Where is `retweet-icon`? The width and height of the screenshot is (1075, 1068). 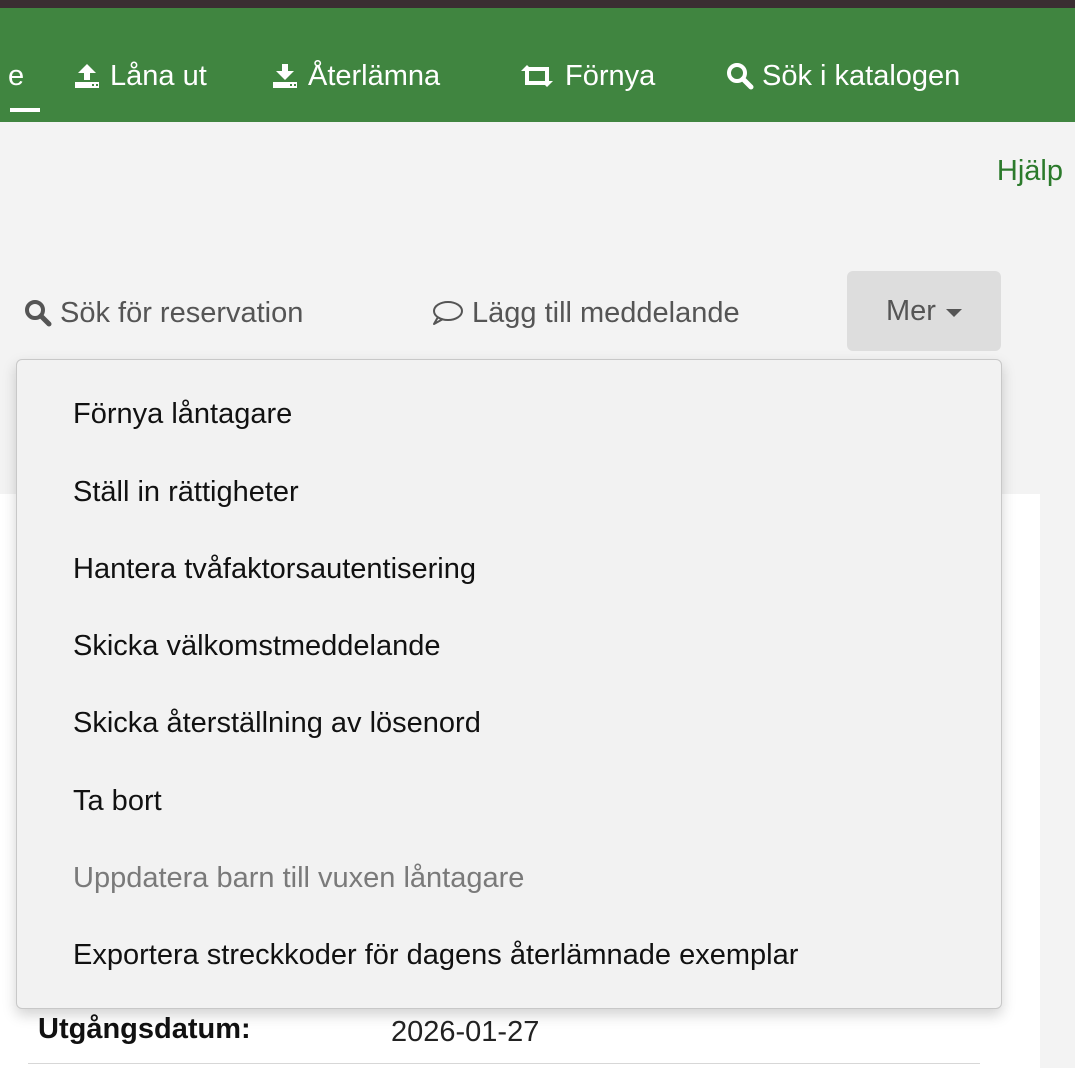 retweet-icon is located at coordinates (537, 76).